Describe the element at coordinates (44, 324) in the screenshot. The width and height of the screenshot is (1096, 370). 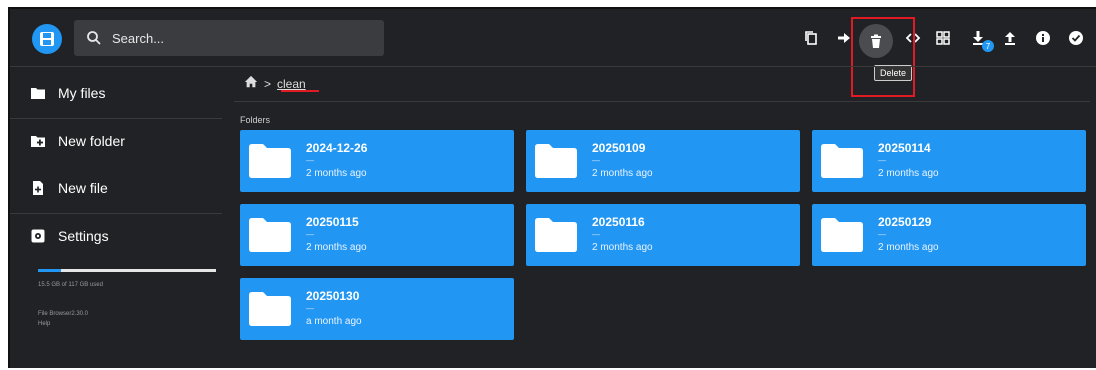
I see `help-link: Help` at that location.